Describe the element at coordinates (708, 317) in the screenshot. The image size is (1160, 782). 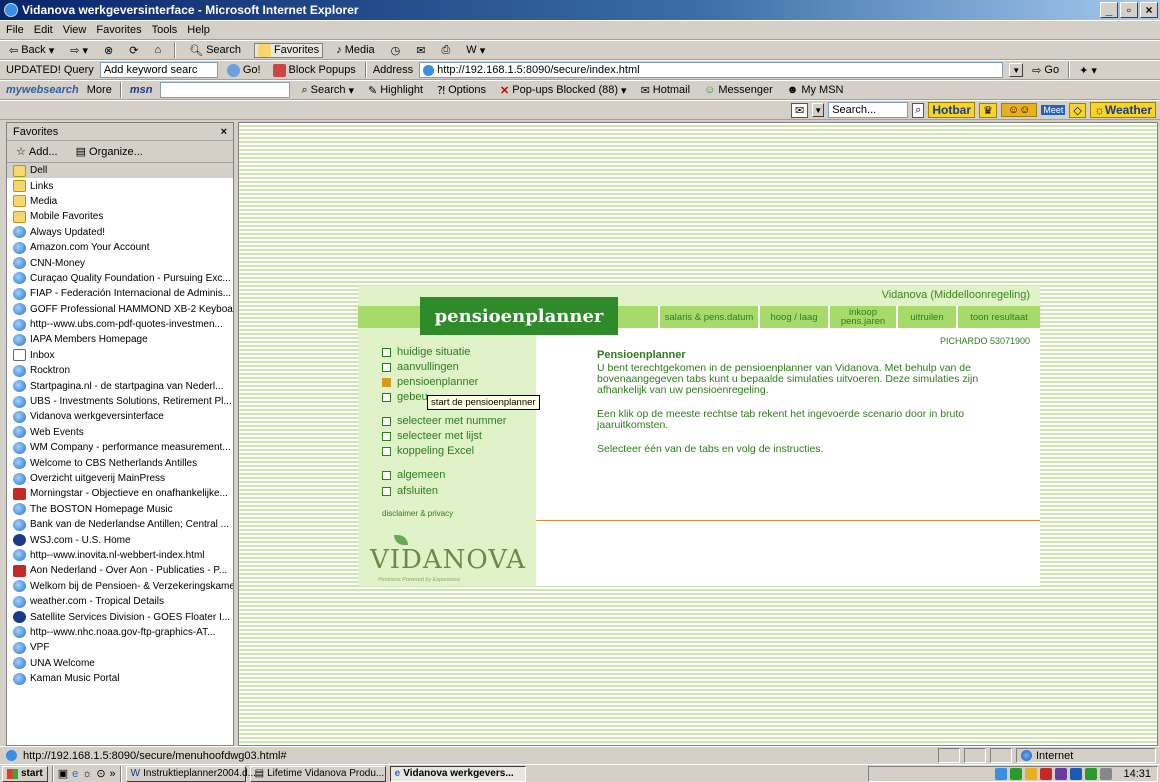
I see `tab-salaris: salaris & pens.datum` at that location.